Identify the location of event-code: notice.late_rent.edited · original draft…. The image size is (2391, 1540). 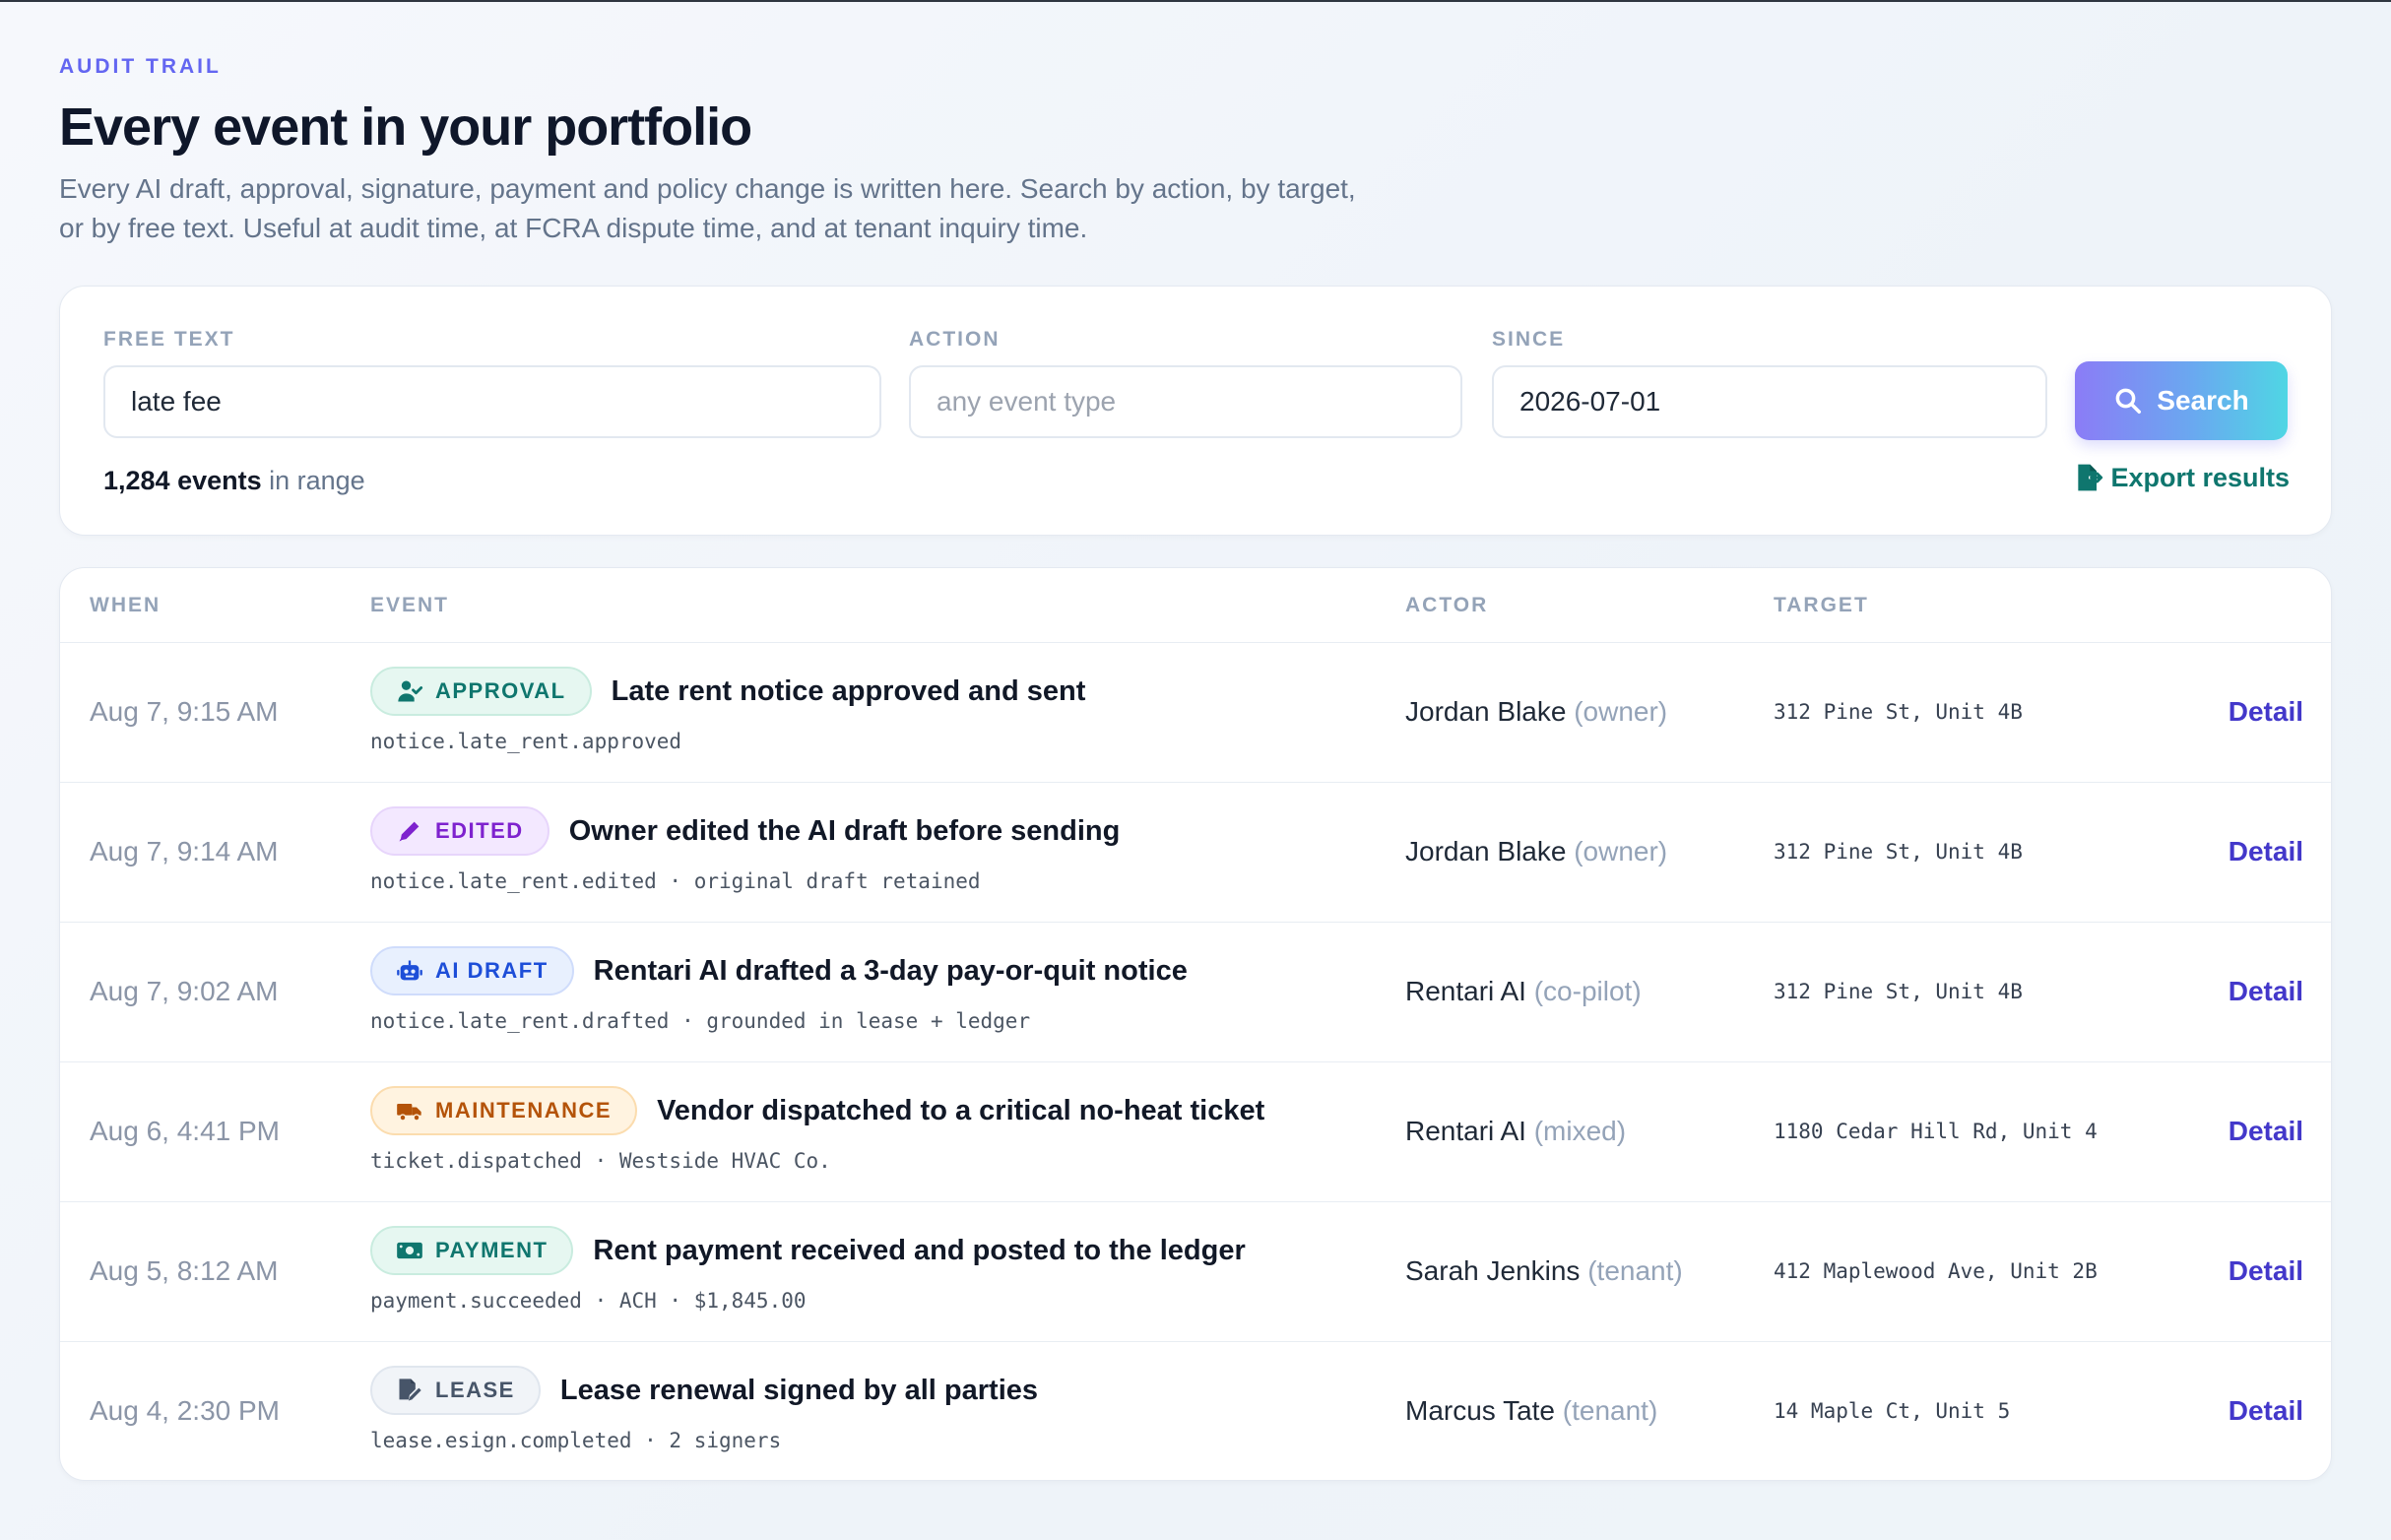
(675, 881).